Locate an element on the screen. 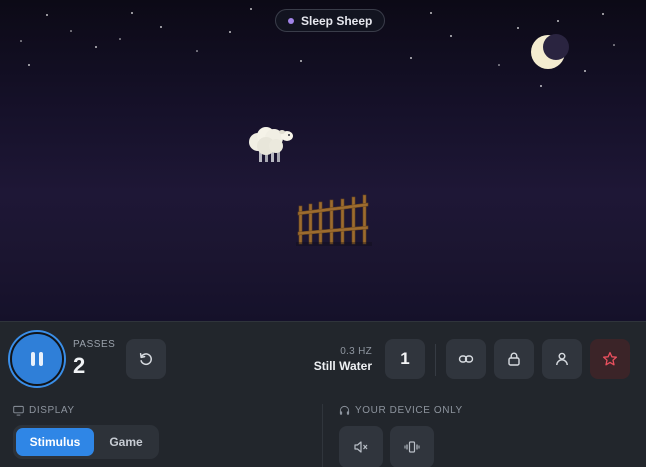 Image resolution: width=646 pixels, height=467 pixels. vibrate-icon is located at coordinates (412, 447).